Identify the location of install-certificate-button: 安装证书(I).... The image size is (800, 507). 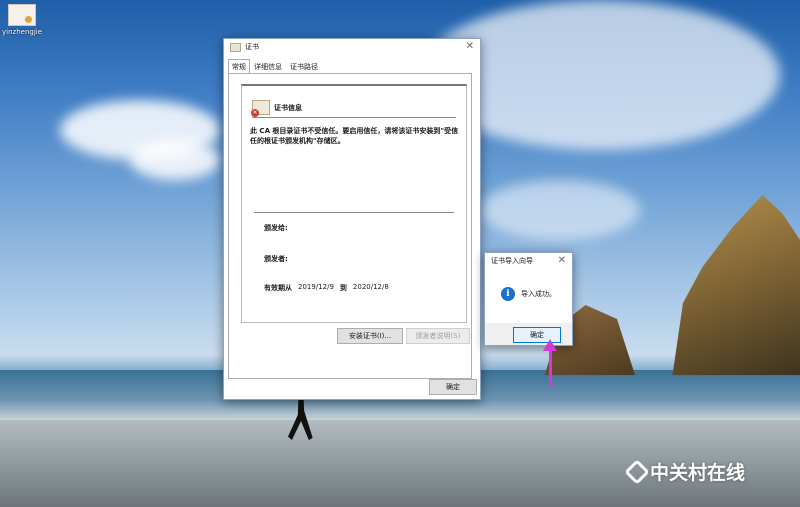
(370, 336).